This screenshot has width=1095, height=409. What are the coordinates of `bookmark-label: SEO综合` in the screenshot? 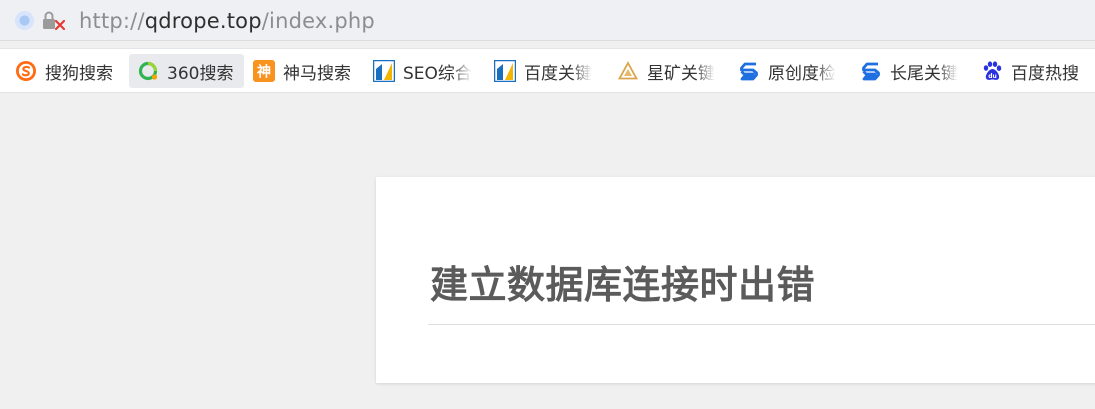 It's located at (437, 73).